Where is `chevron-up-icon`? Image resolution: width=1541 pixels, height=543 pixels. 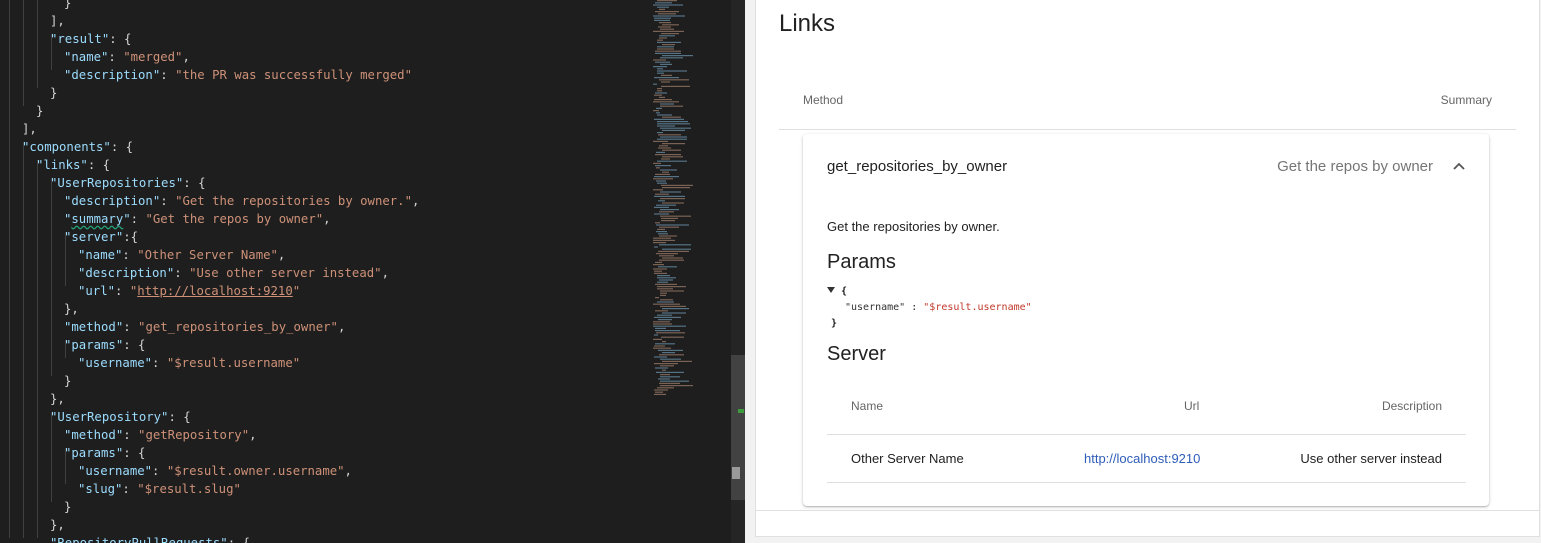
chevron-up-icon is located at coordinates (1459, 166).